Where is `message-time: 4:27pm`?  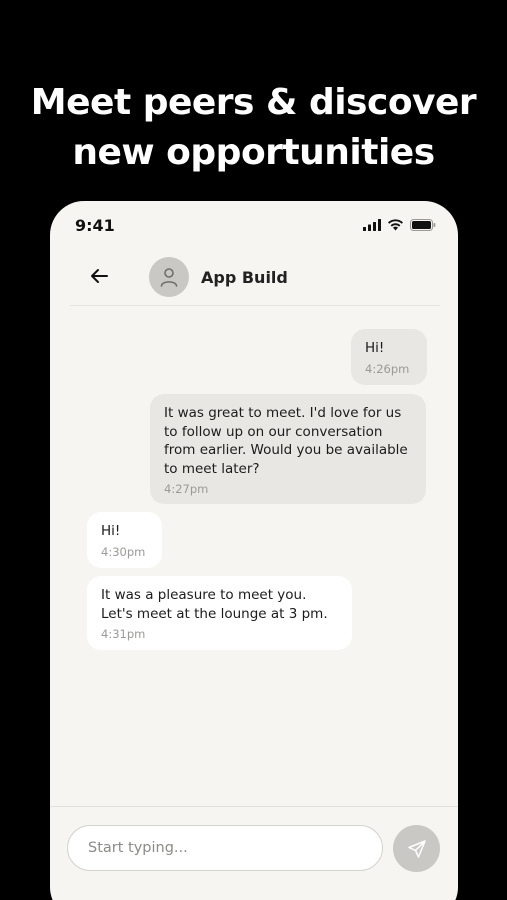 message-time: 4:27pm is located at coordinates (186, 489).